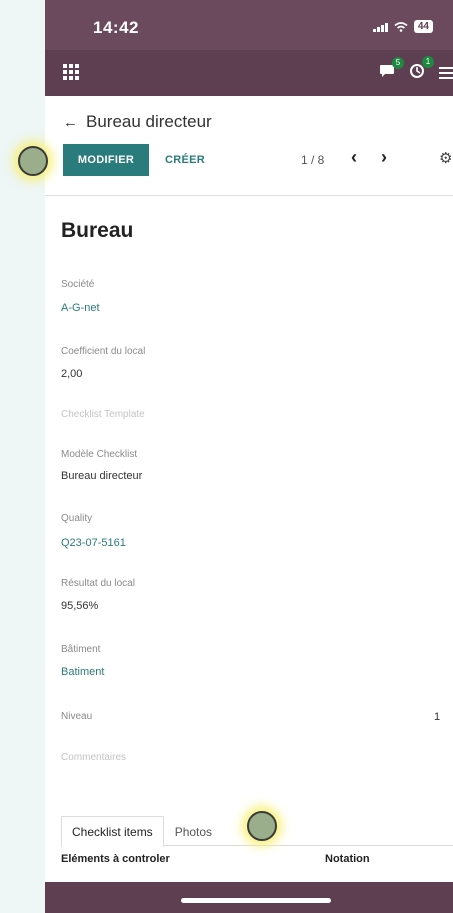 This screenshot has width=453, height=913. I want to click on field-label-commentaires: Commentaires, so click(94, 757).